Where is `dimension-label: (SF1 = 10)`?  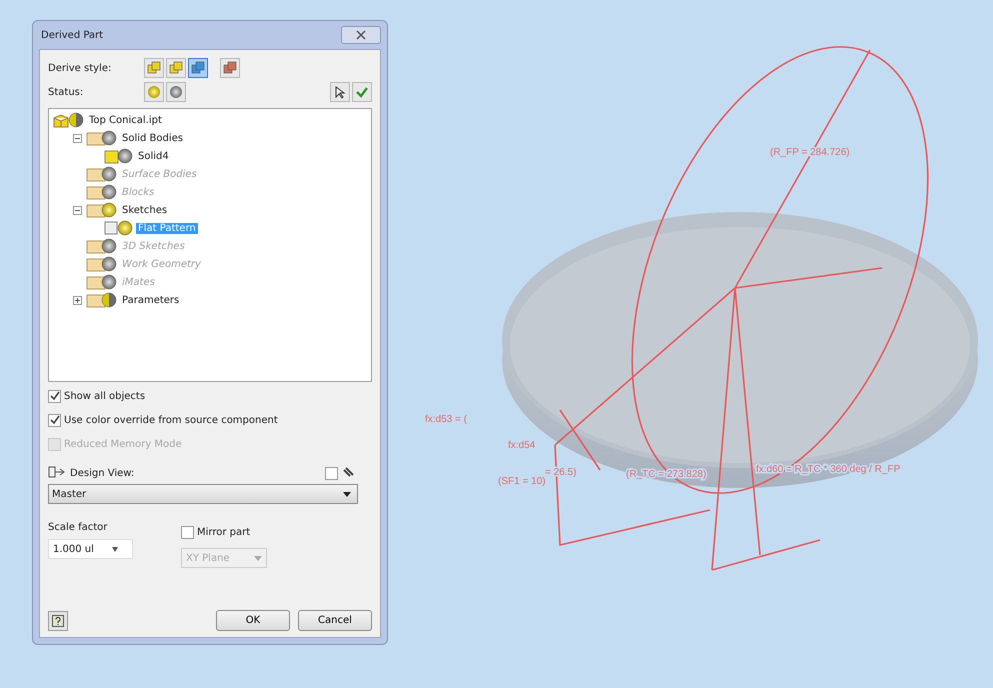
dimension-label: (SF1 = 10) is located at coordinates (522, 481).